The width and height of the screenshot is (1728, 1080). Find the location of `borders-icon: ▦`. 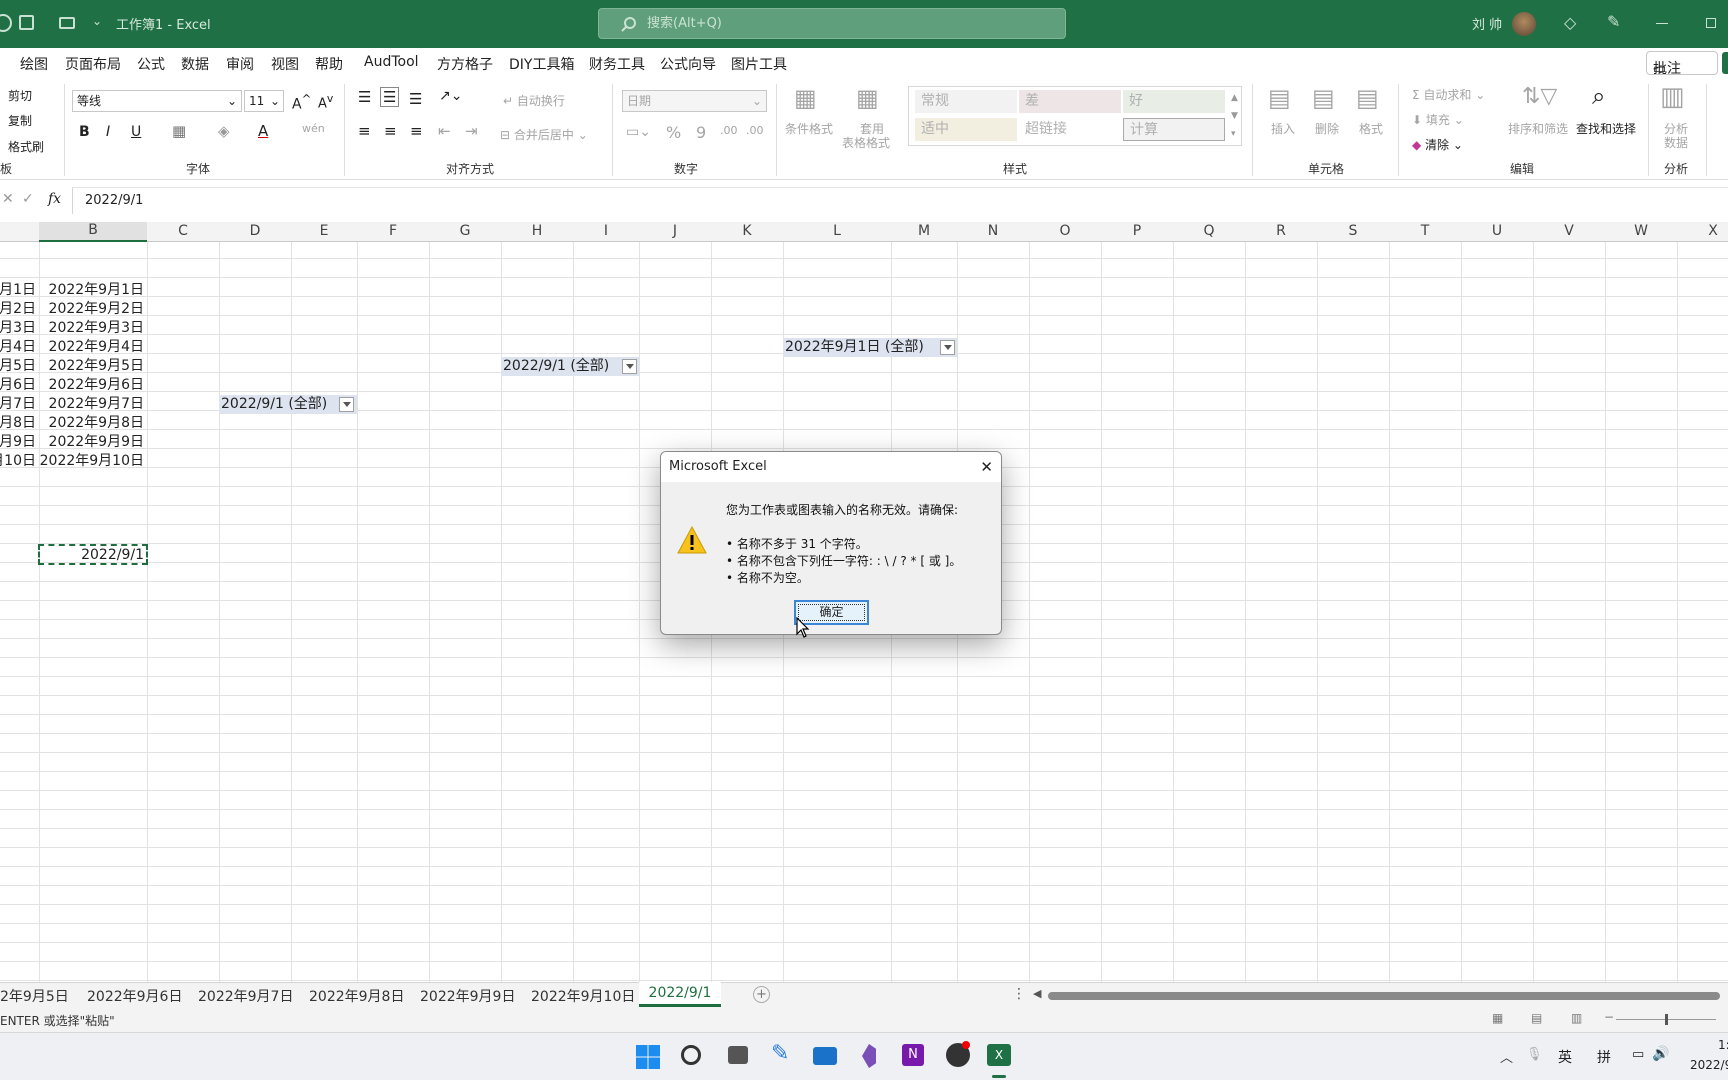

borders-icon: ▦ is located at coordinates (179, 131).